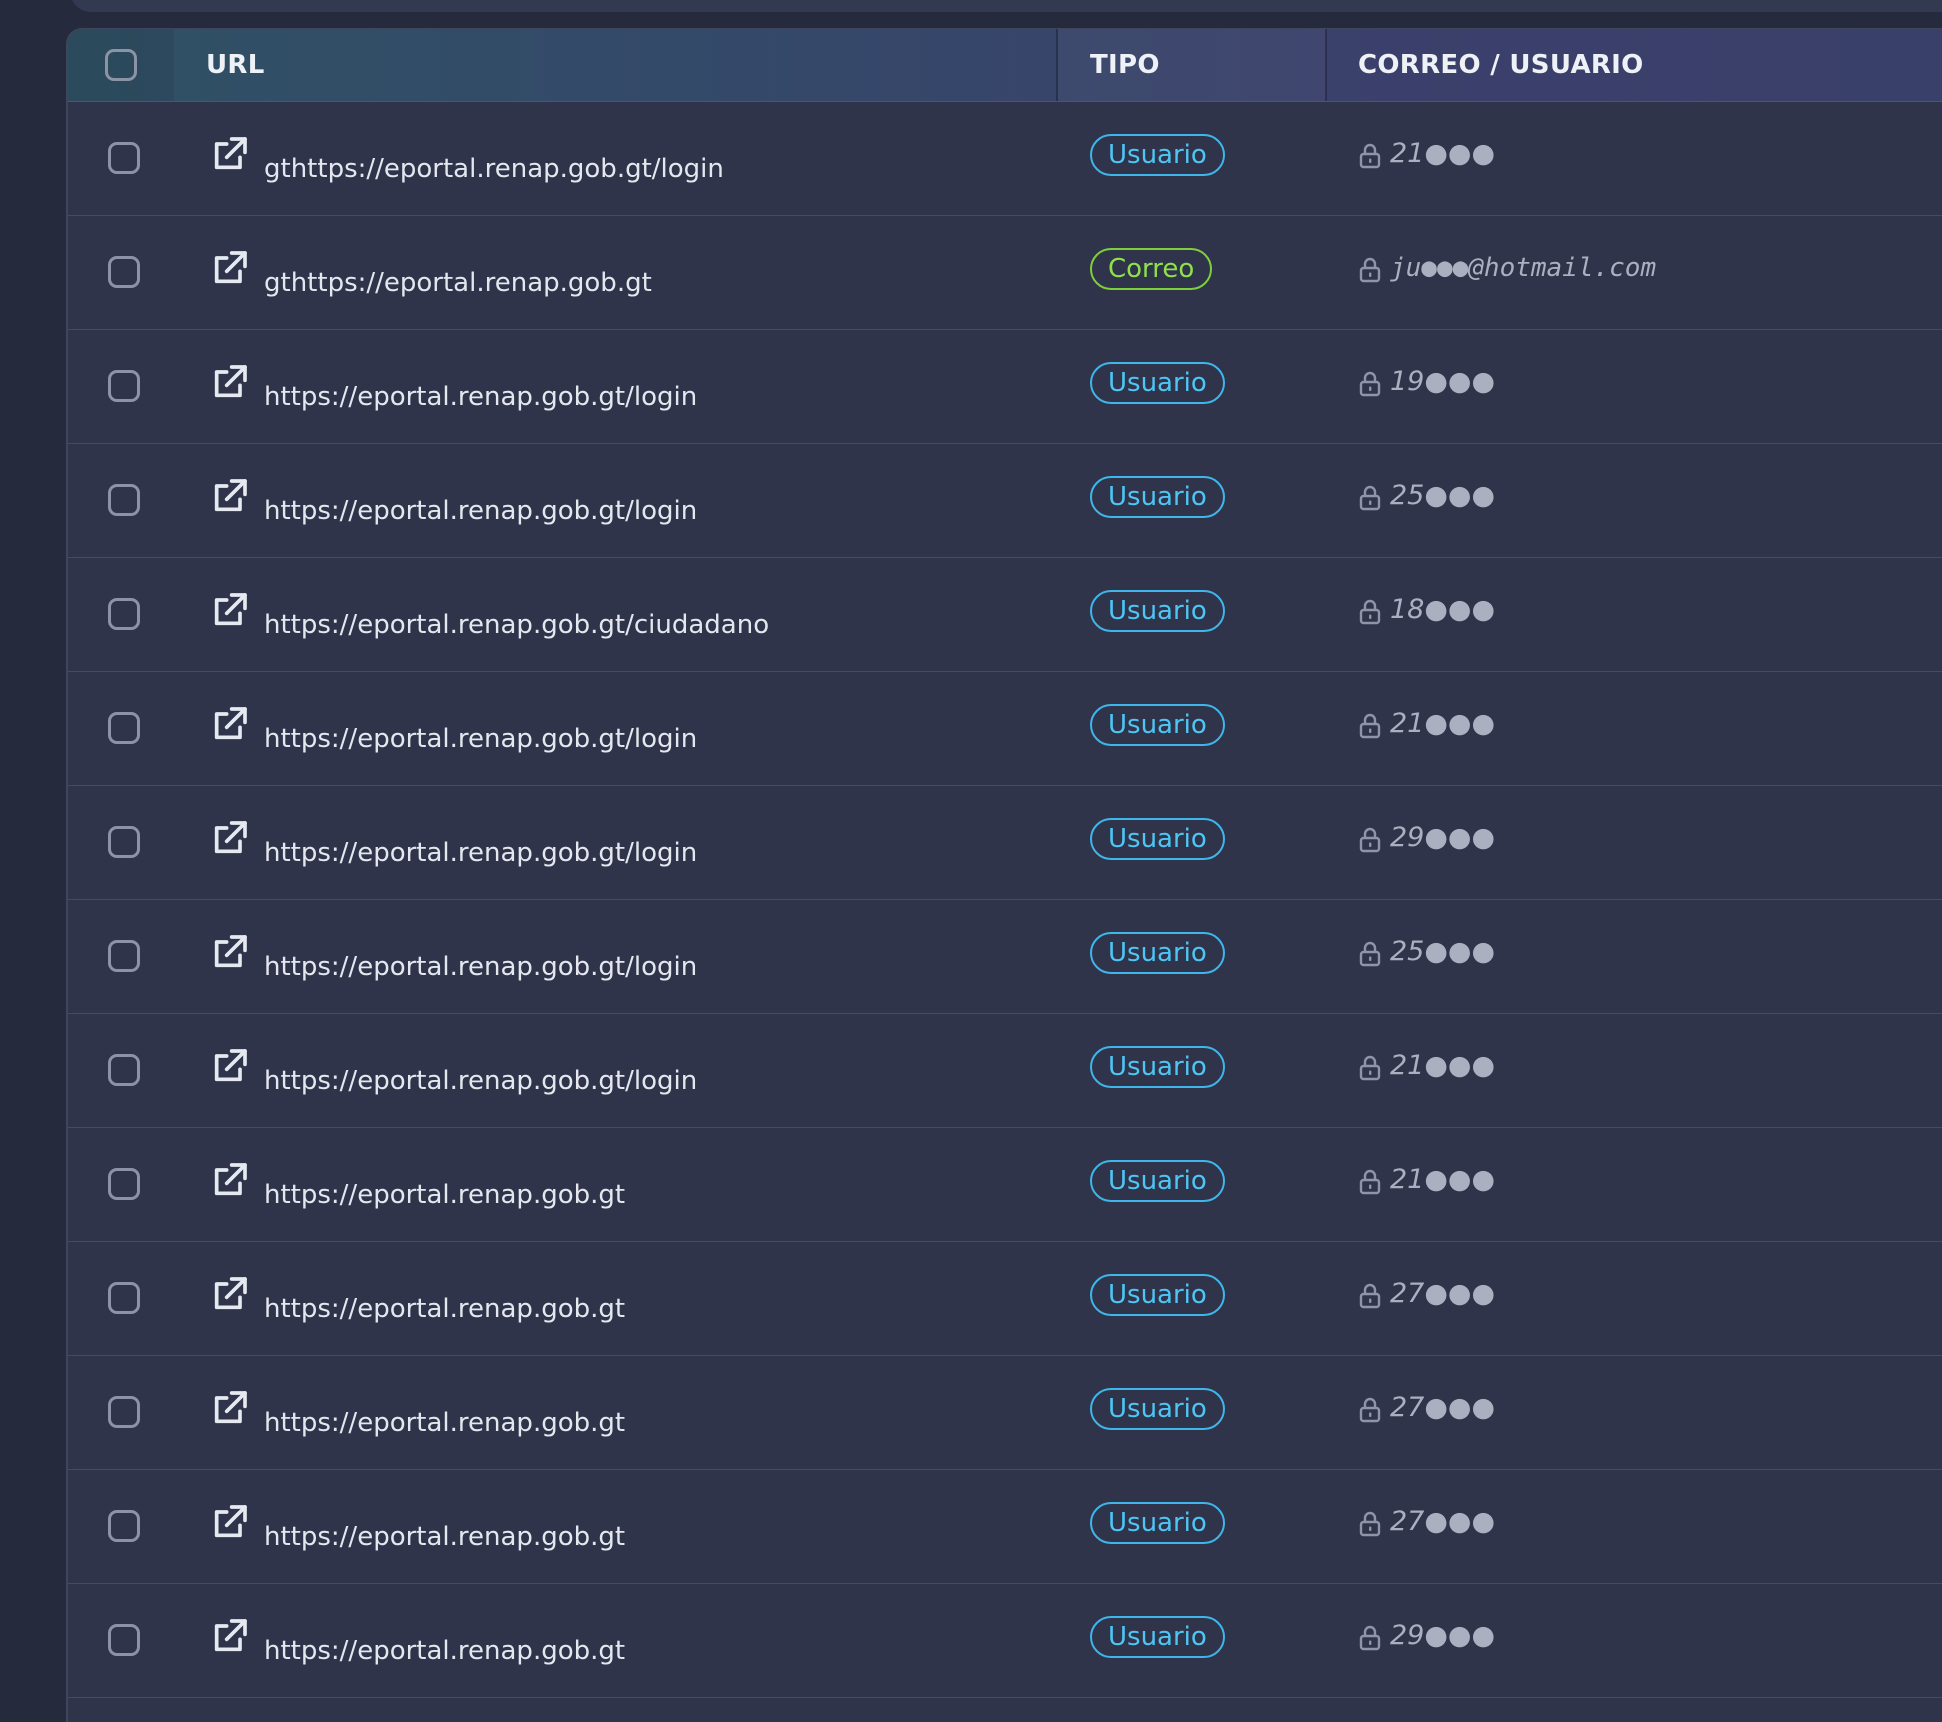  I want to click on masked-credential: 19●●●, so click(1443, 381).